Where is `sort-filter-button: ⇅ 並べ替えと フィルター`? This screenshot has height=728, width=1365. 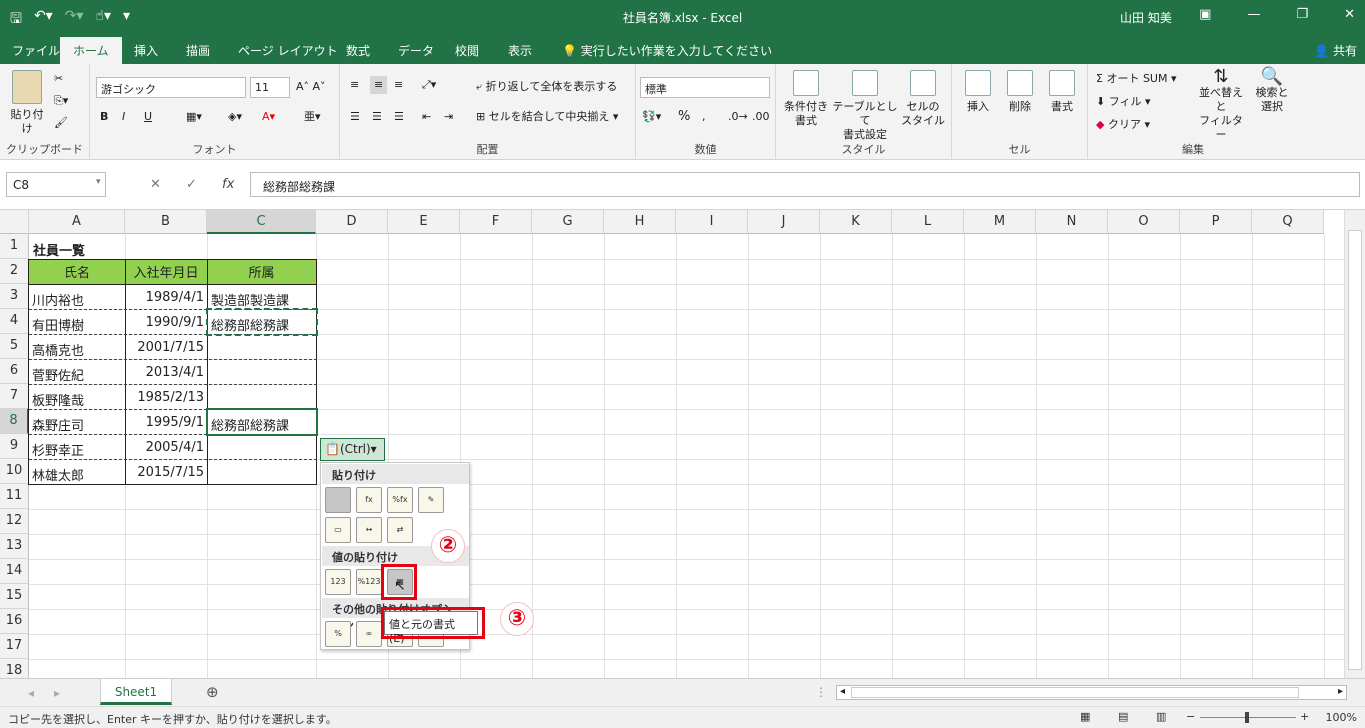
sort-filter-button: ⇅ 並べ替えと フィルター is located at coordinates (1221, 105).